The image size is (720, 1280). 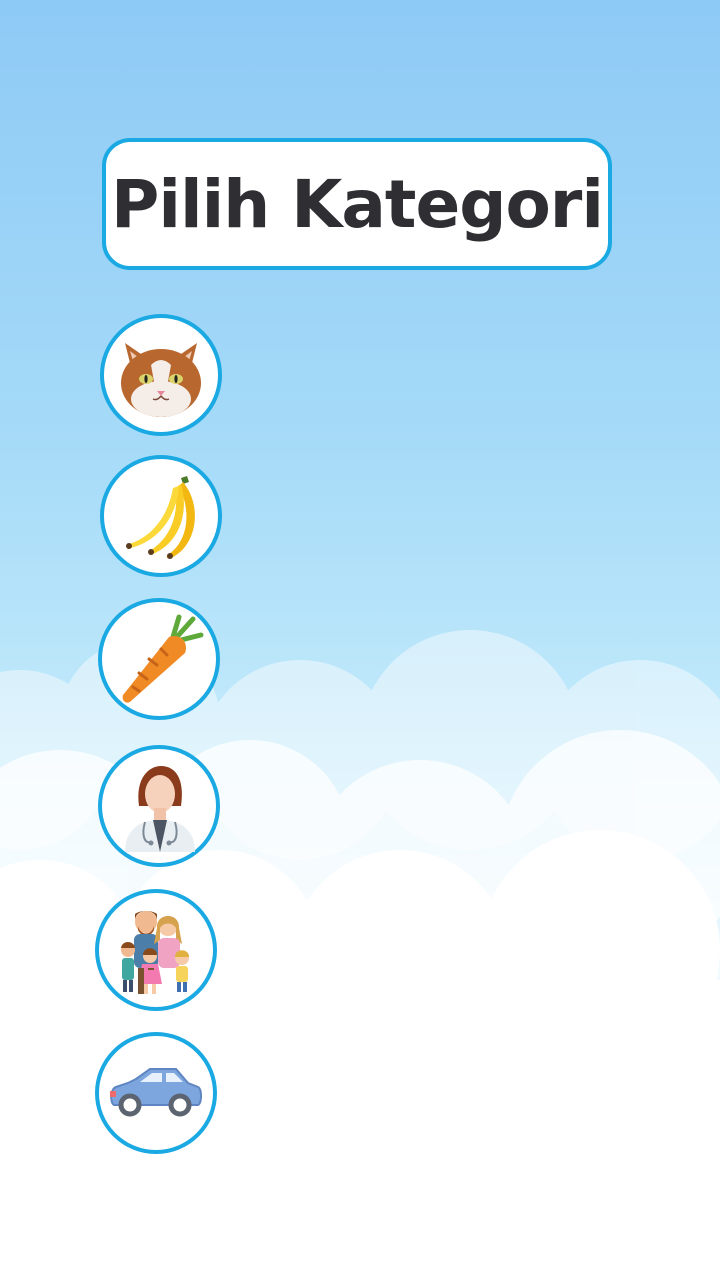 I want to click on category-button-cat, so click(x=161, y=375).